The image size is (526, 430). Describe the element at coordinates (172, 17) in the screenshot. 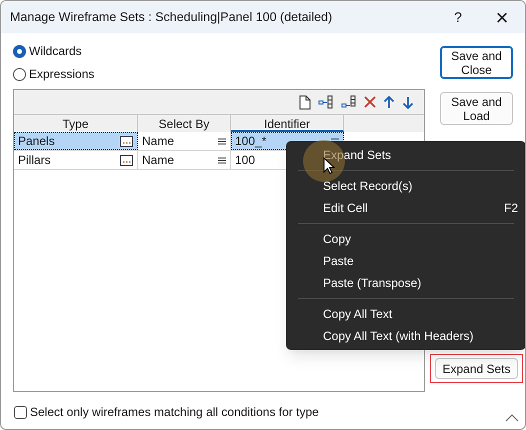

I see `window-title: Manage Wireframe Sets : Scheduling|Panel 100 (detailed)` at that location.